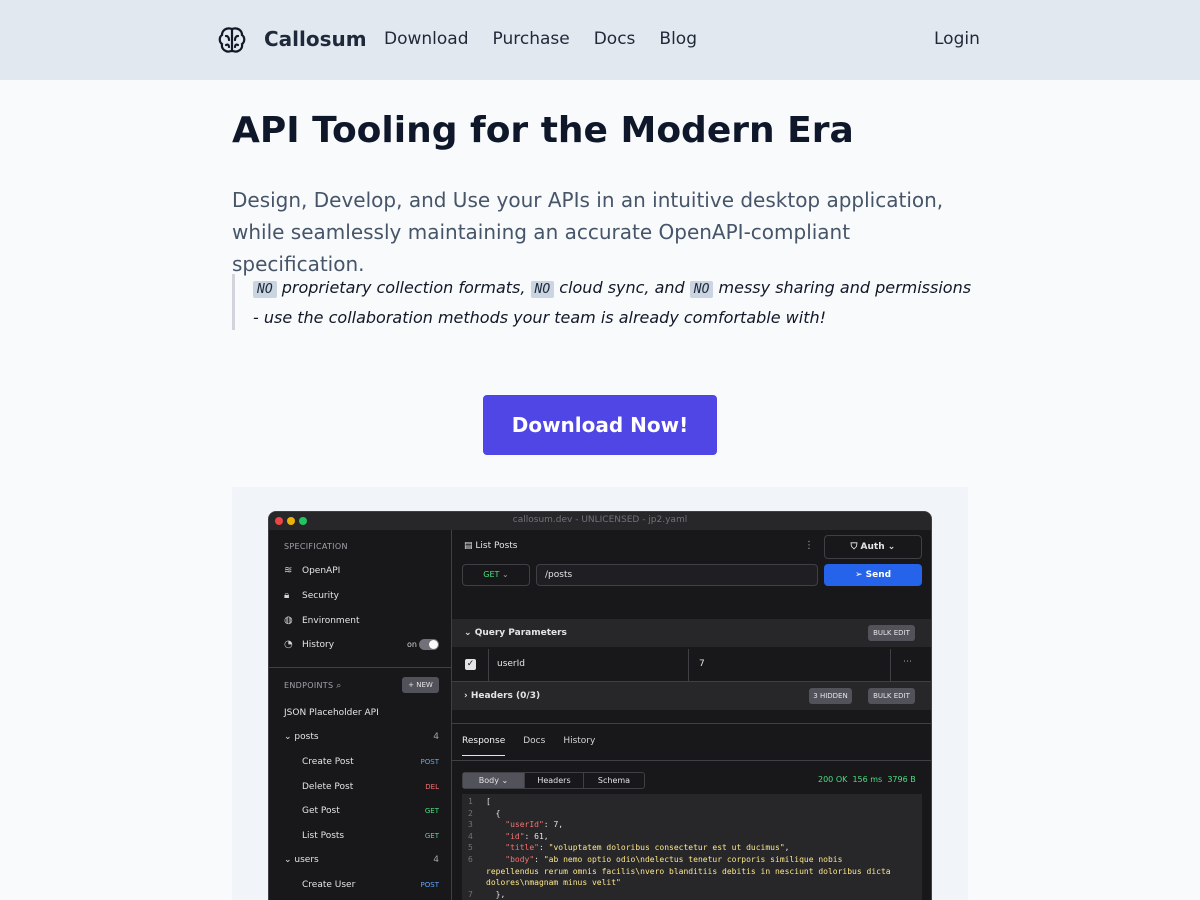  I want to click on sidebar-item-openapi: ≋ OpenAPI, so click(312, 570).